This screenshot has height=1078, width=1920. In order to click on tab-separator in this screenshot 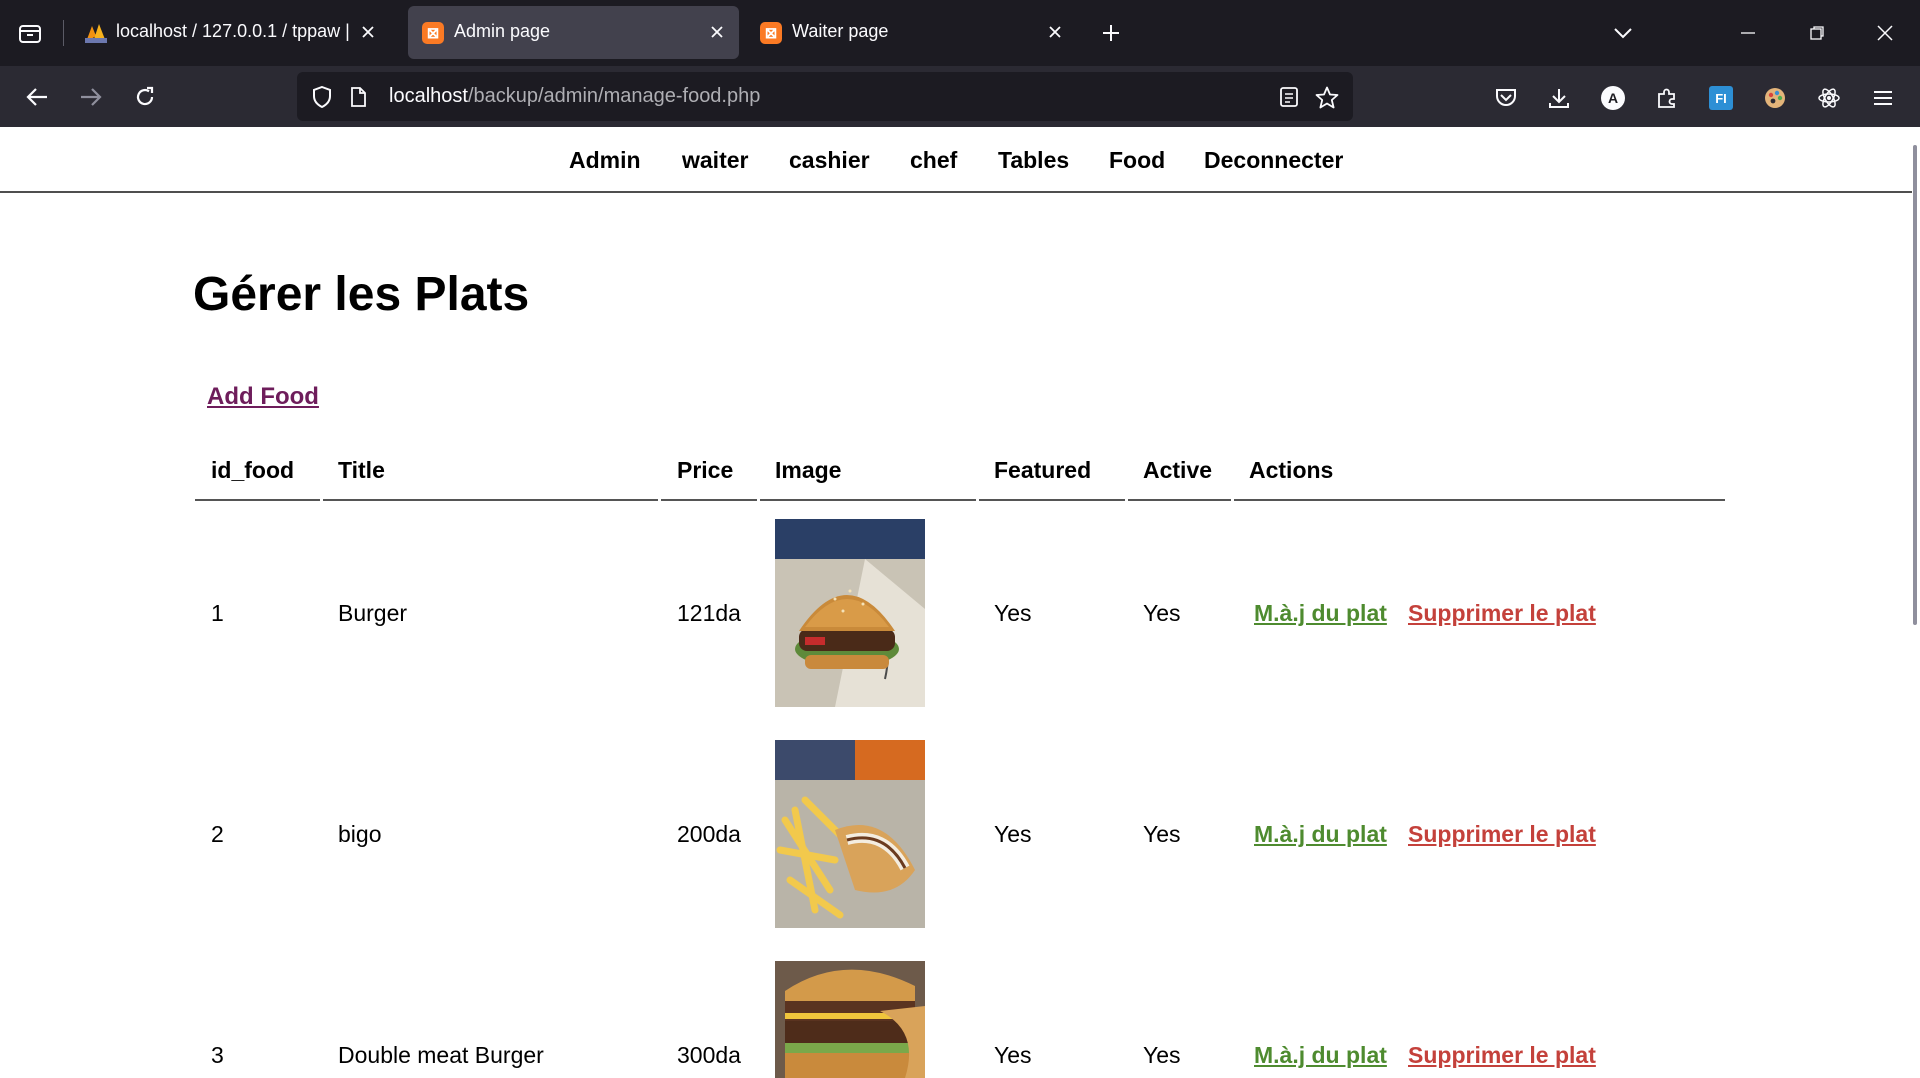, I will do `click(63, 33)`.